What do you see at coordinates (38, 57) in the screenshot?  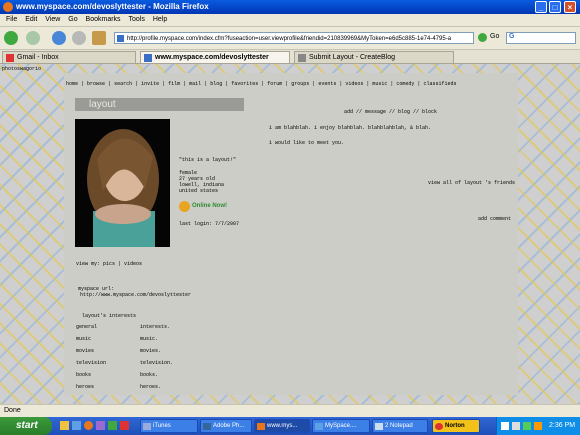 I see `tab-label: Gmail - Inbox` at bounding box center [38, 57].